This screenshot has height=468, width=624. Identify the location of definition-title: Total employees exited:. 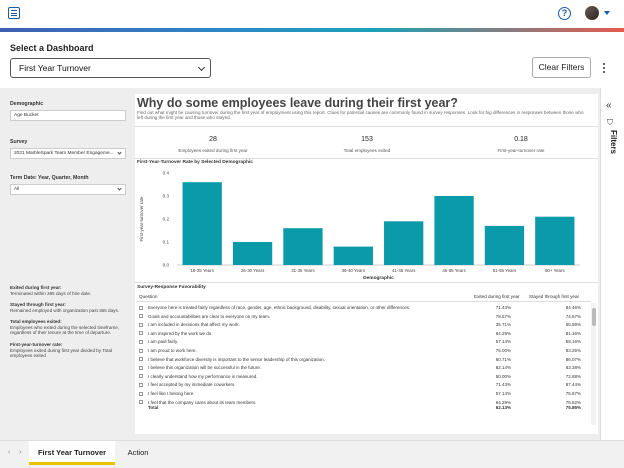
(36, 321).